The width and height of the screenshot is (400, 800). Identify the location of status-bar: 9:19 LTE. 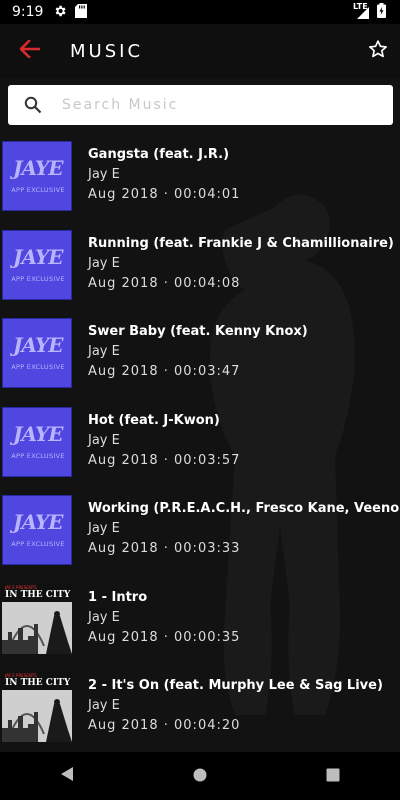
(200, 12).